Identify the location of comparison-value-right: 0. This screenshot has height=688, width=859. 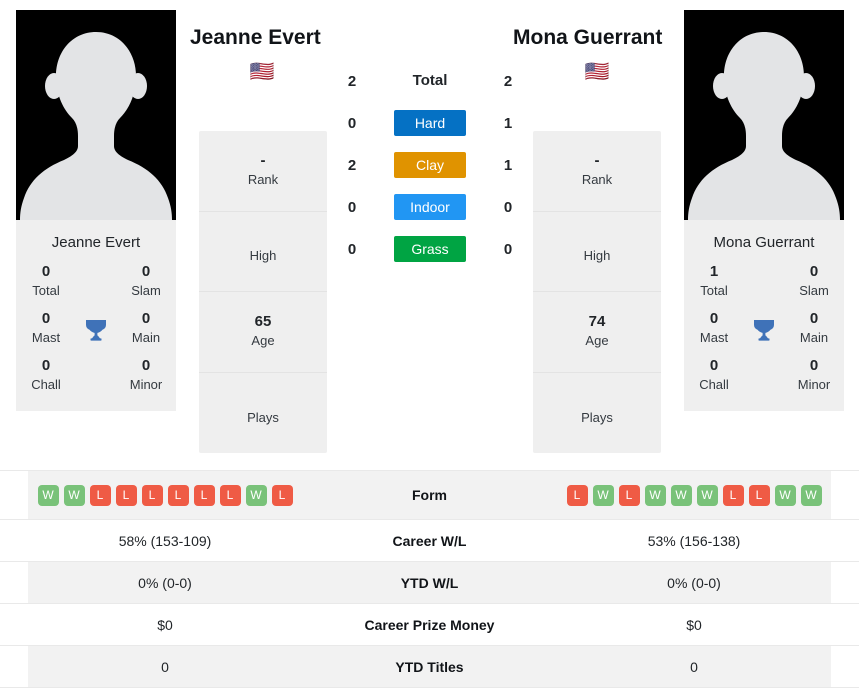
(694, 666).